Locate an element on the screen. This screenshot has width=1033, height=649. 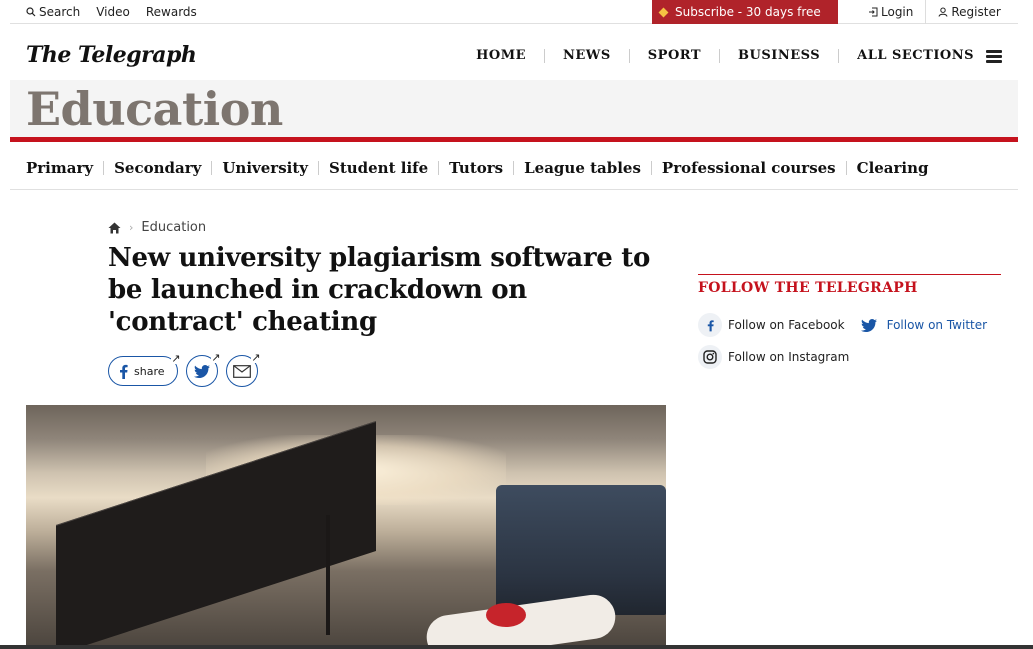
email-share-button: ↗ is located at coordinates (243, 369).